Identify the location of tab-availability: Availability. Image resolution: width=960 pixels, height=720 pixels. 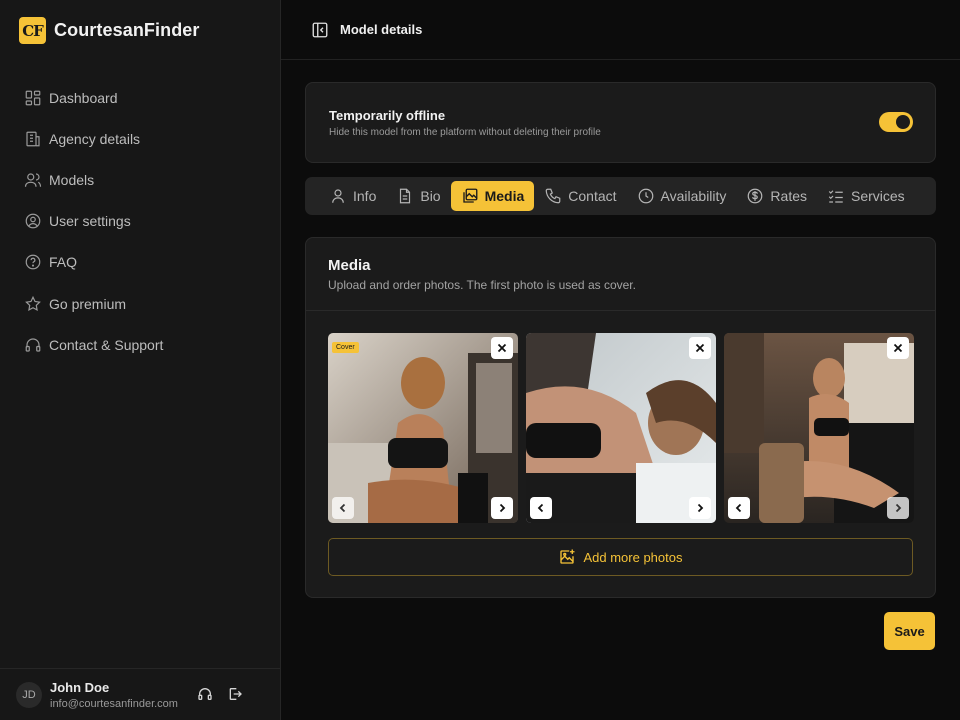
(682, 196).